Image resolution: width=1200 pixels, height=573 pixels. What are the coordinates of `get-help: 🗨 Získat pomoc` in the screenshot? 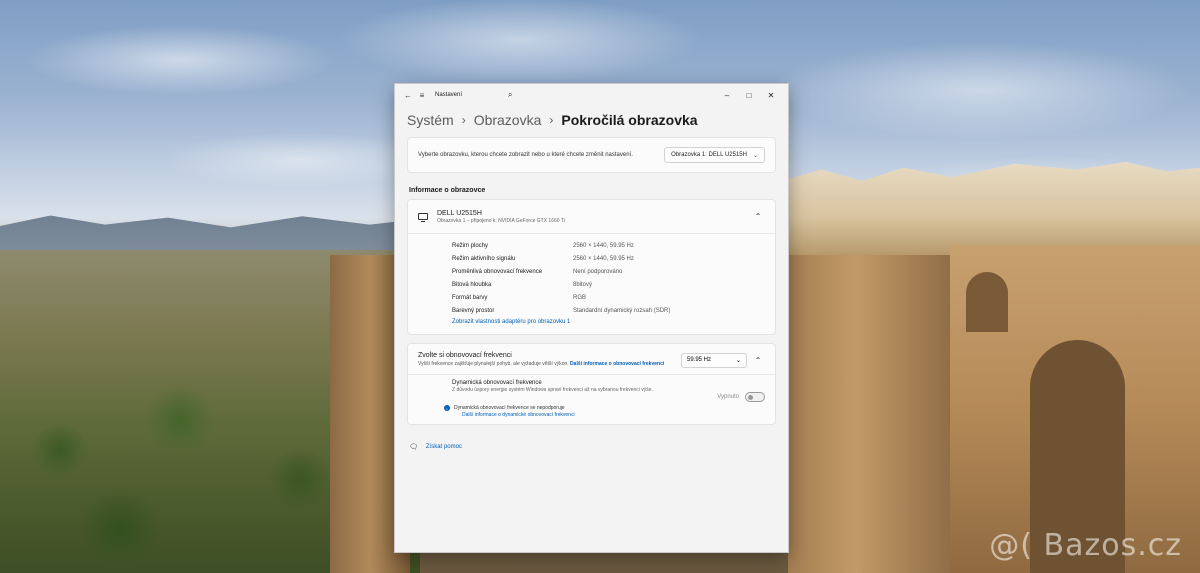 It's located at (591, 447).